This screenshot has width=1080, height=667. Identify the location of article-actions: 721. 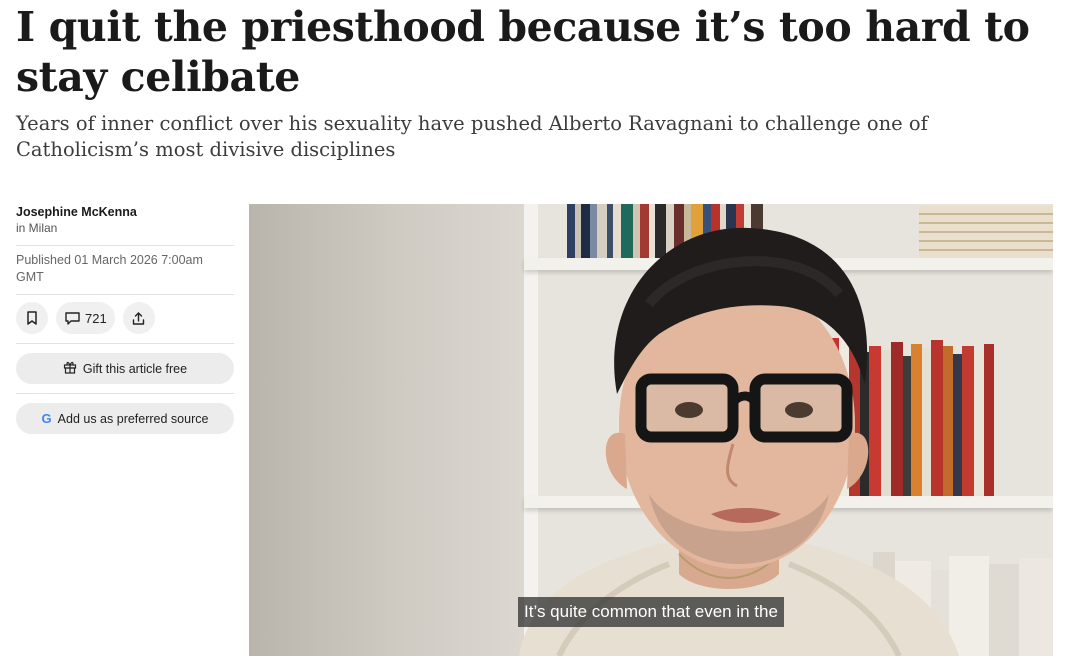
(125, 319).